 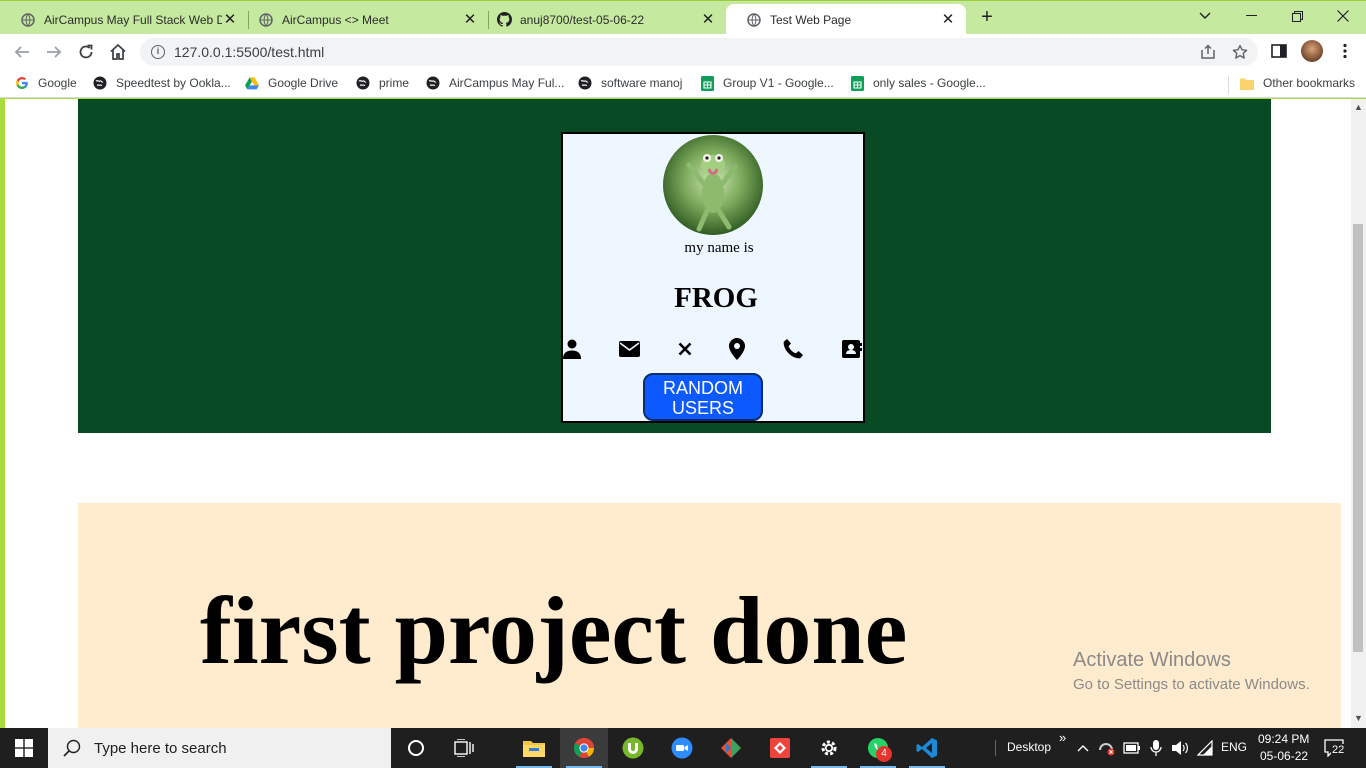 I want to click on cortana-icon, so click(x=416, y=748).